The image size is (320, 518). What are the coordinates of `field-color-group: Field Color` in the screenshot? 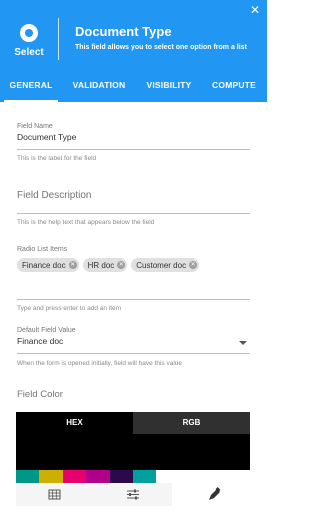 It's located at (133, 394).